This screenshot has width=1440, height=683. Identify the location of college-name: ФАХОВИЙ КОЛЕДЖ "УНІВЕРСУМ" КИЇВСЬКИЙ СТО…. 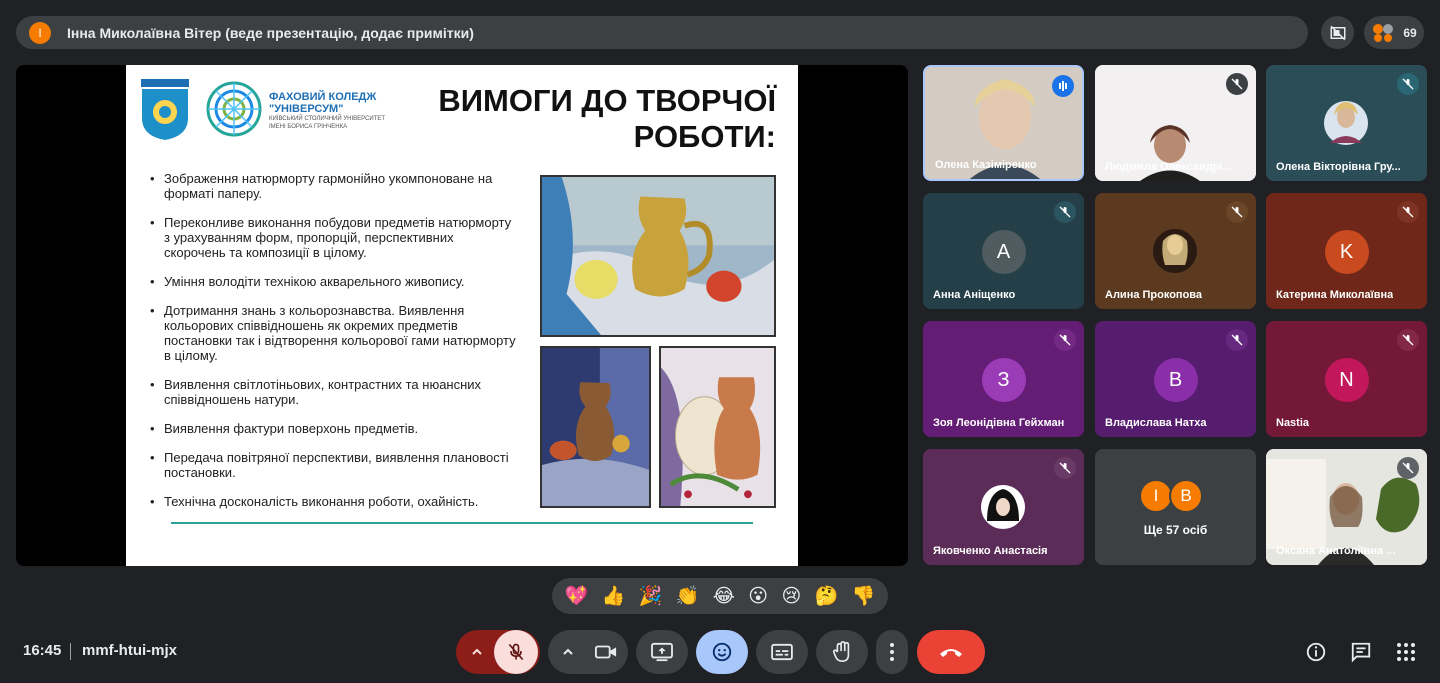
(327, 110).